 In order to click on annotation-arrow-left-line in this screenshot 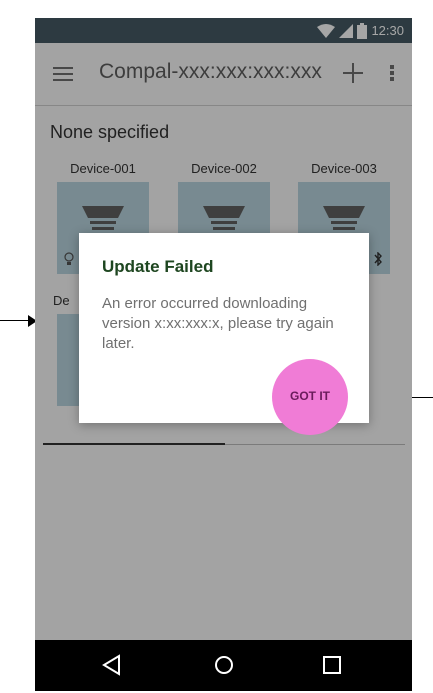, I will do `click(15, 320)`.